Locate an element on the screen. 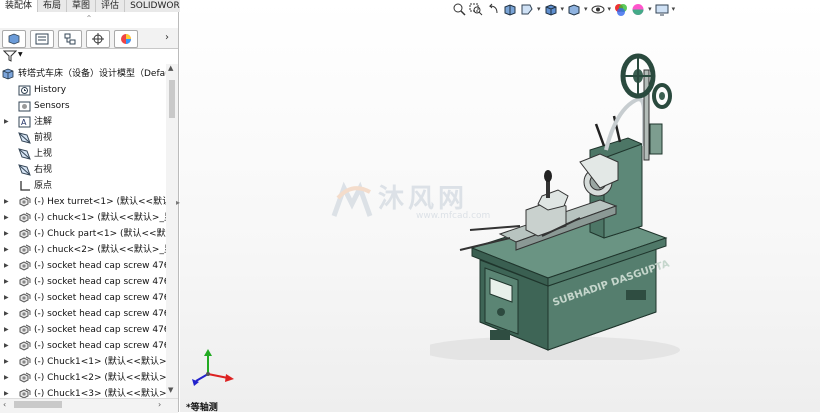 This screenshot has width=820, height=413. tree-item: ▶ A 注解 is located at coordinates (83, 122).